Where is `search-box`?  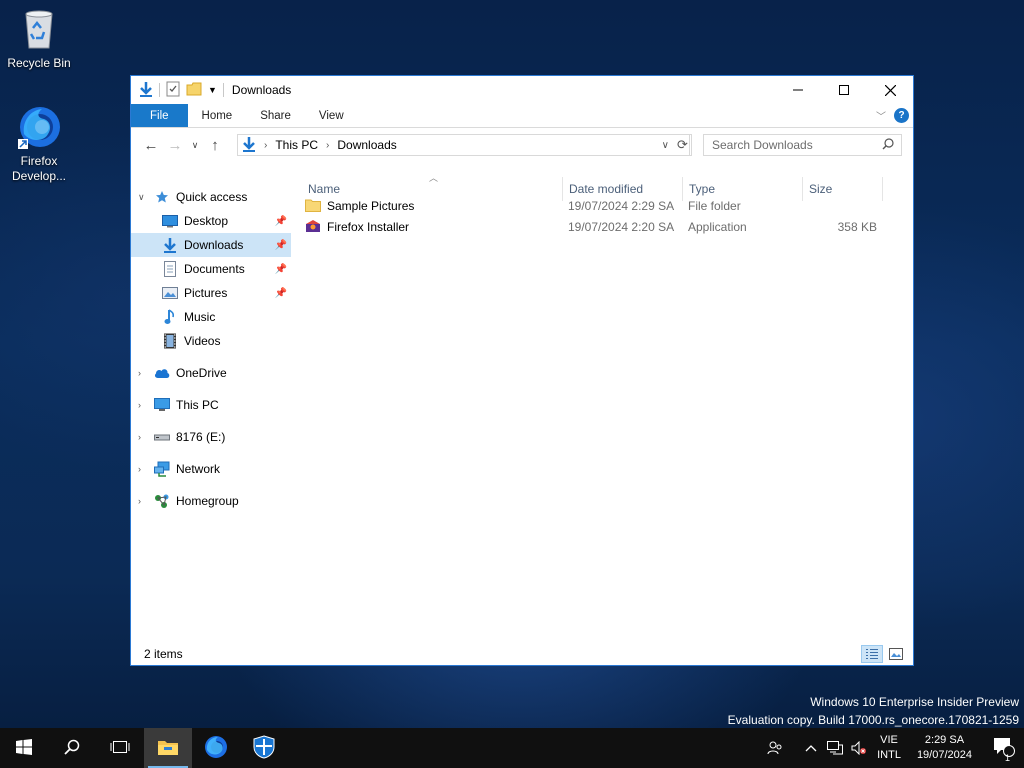
search-box is located at coordinates (802, 145).